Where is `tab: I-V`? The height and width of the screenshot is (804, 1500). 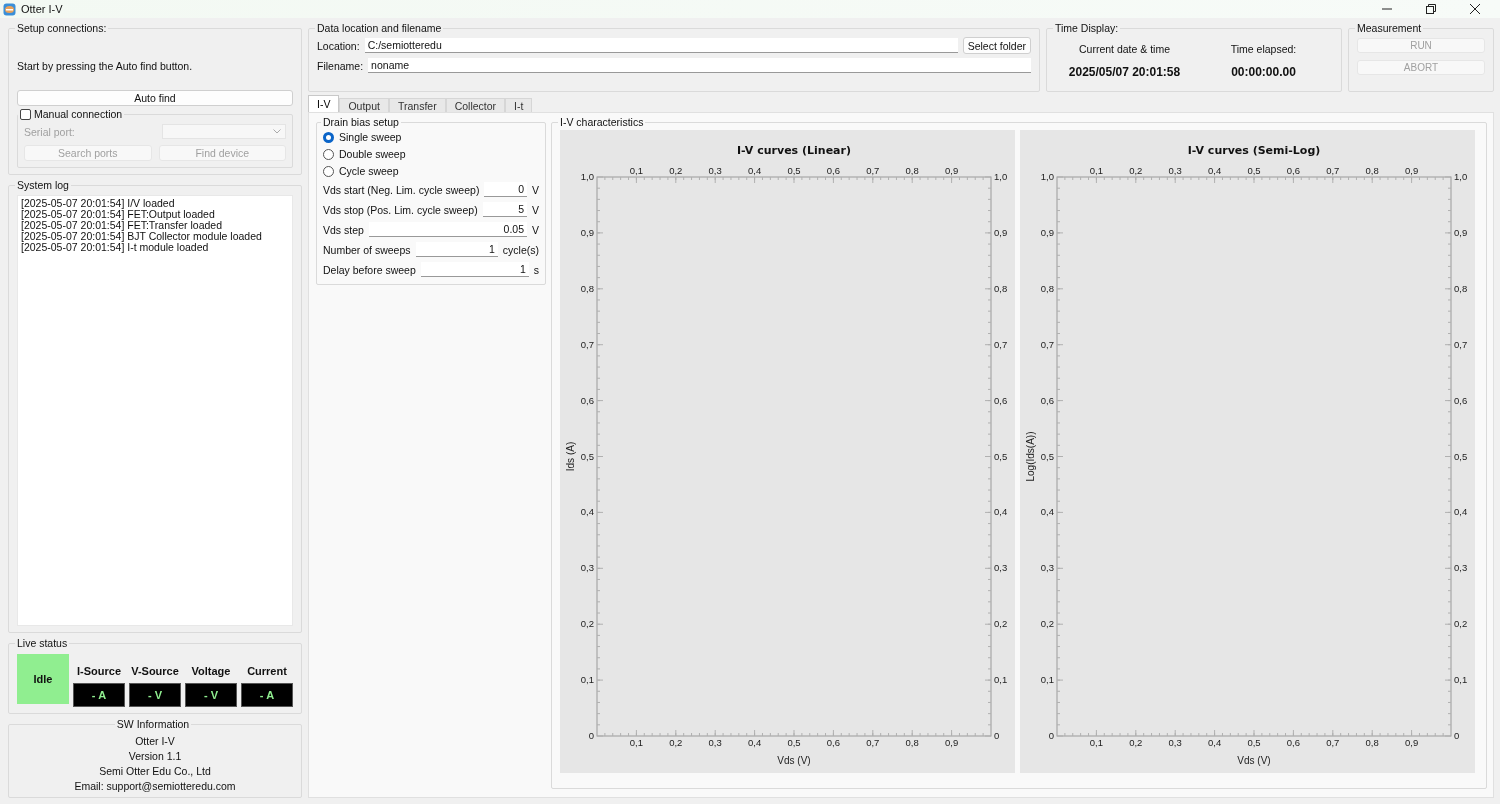 tab: I-V is located at coordinates (324, 103).